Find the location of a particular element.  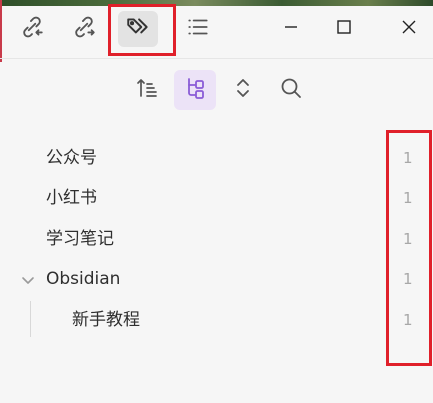

tag-row: 公众号 1 is located at coordinates (216, 158).